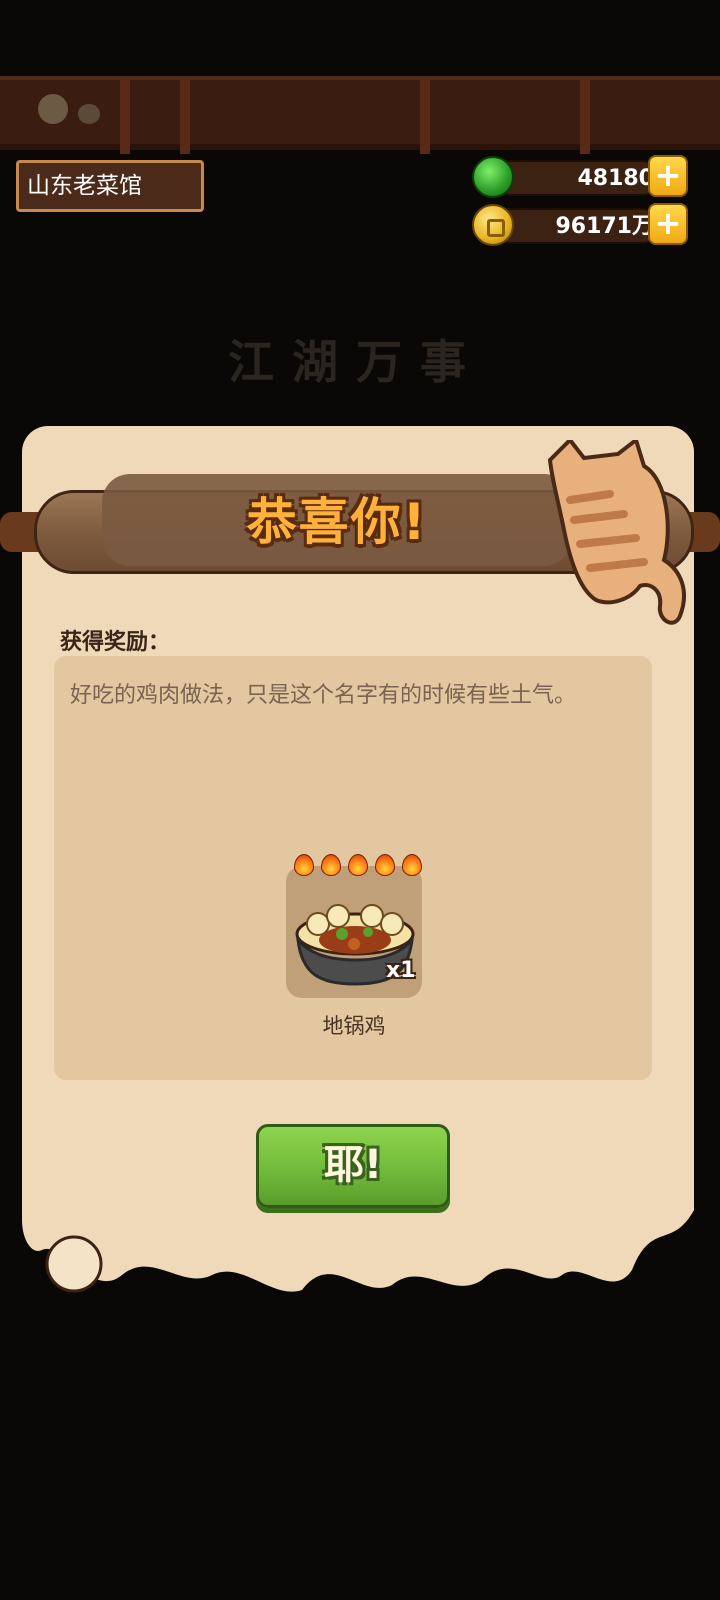  I want to click on gem-value: 48180, so click(615, 178).